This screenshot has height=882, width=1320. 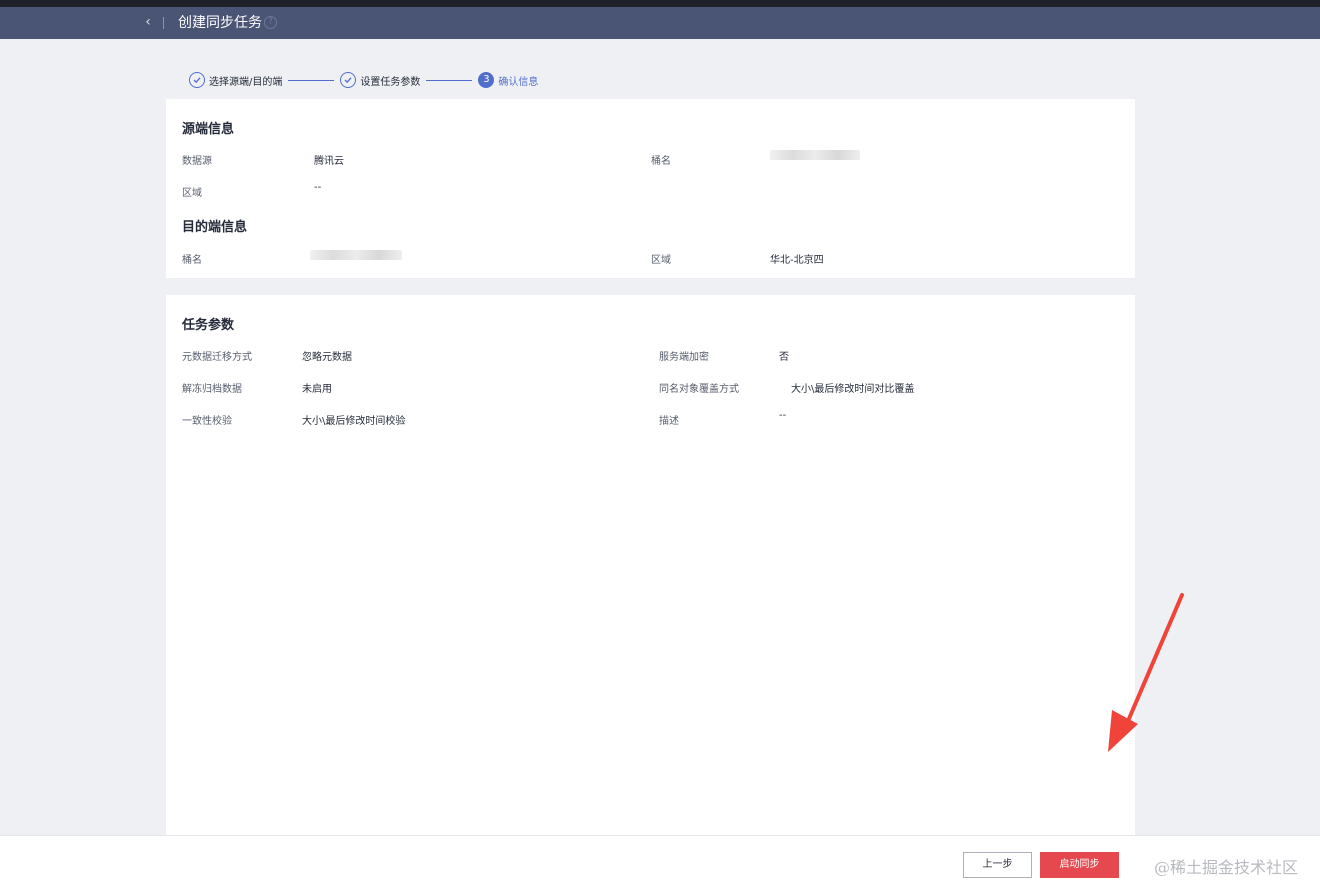 What do you see at coordinates (853, 389) in the screenshot?
I see `overwrite-value: 大小\最后修改时间对比覆盖` at bounding box center [853, 389].